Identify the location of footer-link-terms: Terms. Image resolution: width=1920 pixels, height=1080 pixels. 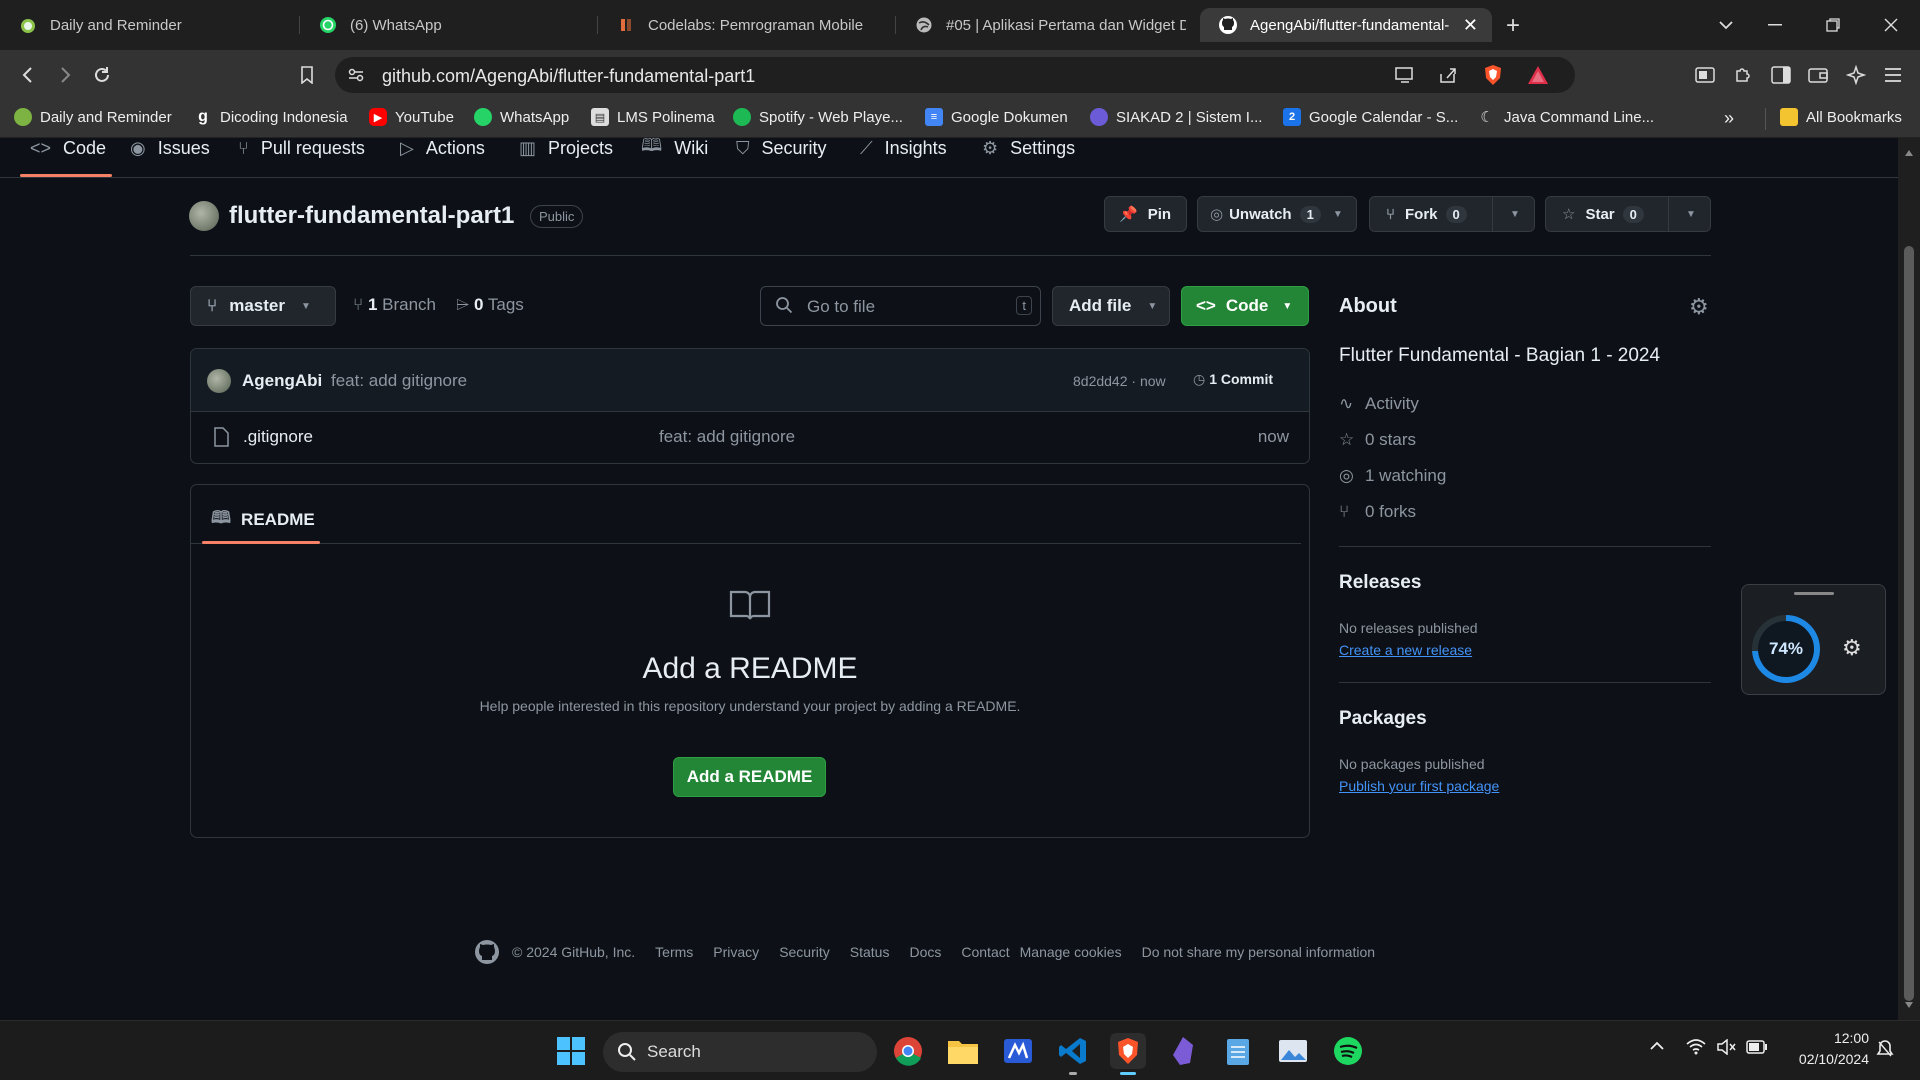
(674, 952).